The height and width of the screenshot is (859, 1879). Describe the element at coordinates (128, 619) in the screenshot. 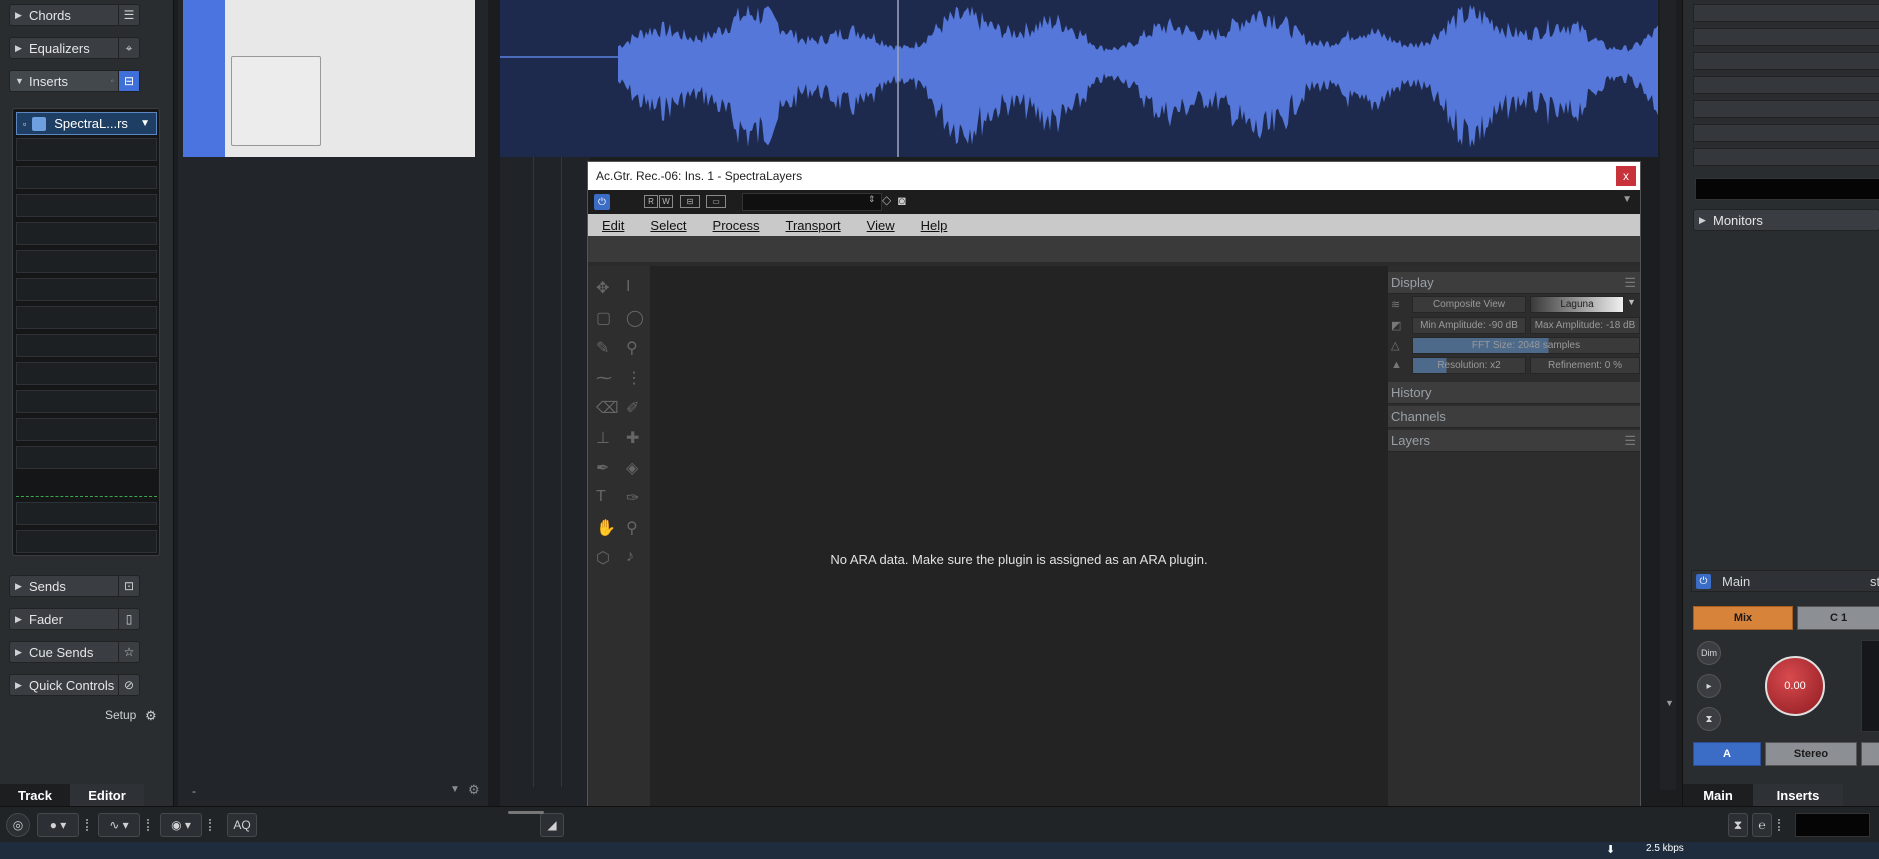

I see `fader-icon: ▯` at that location.